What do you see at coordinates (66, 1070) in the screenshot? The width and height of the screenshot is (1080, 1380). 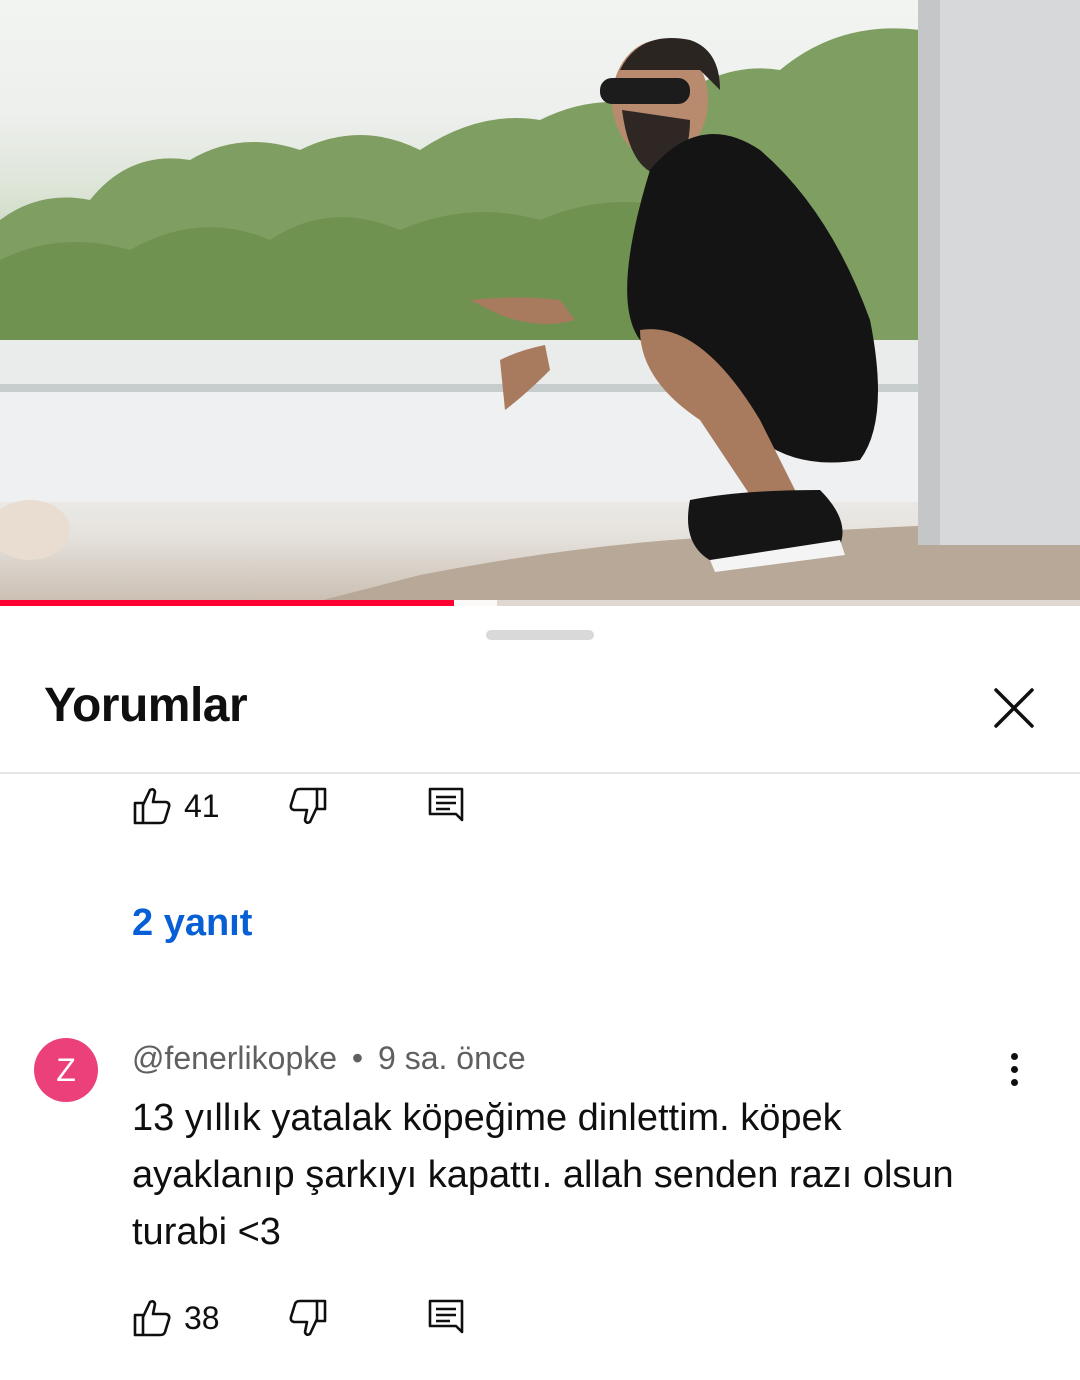 I see `avatar: Z` at bounding box center [66, 1070].